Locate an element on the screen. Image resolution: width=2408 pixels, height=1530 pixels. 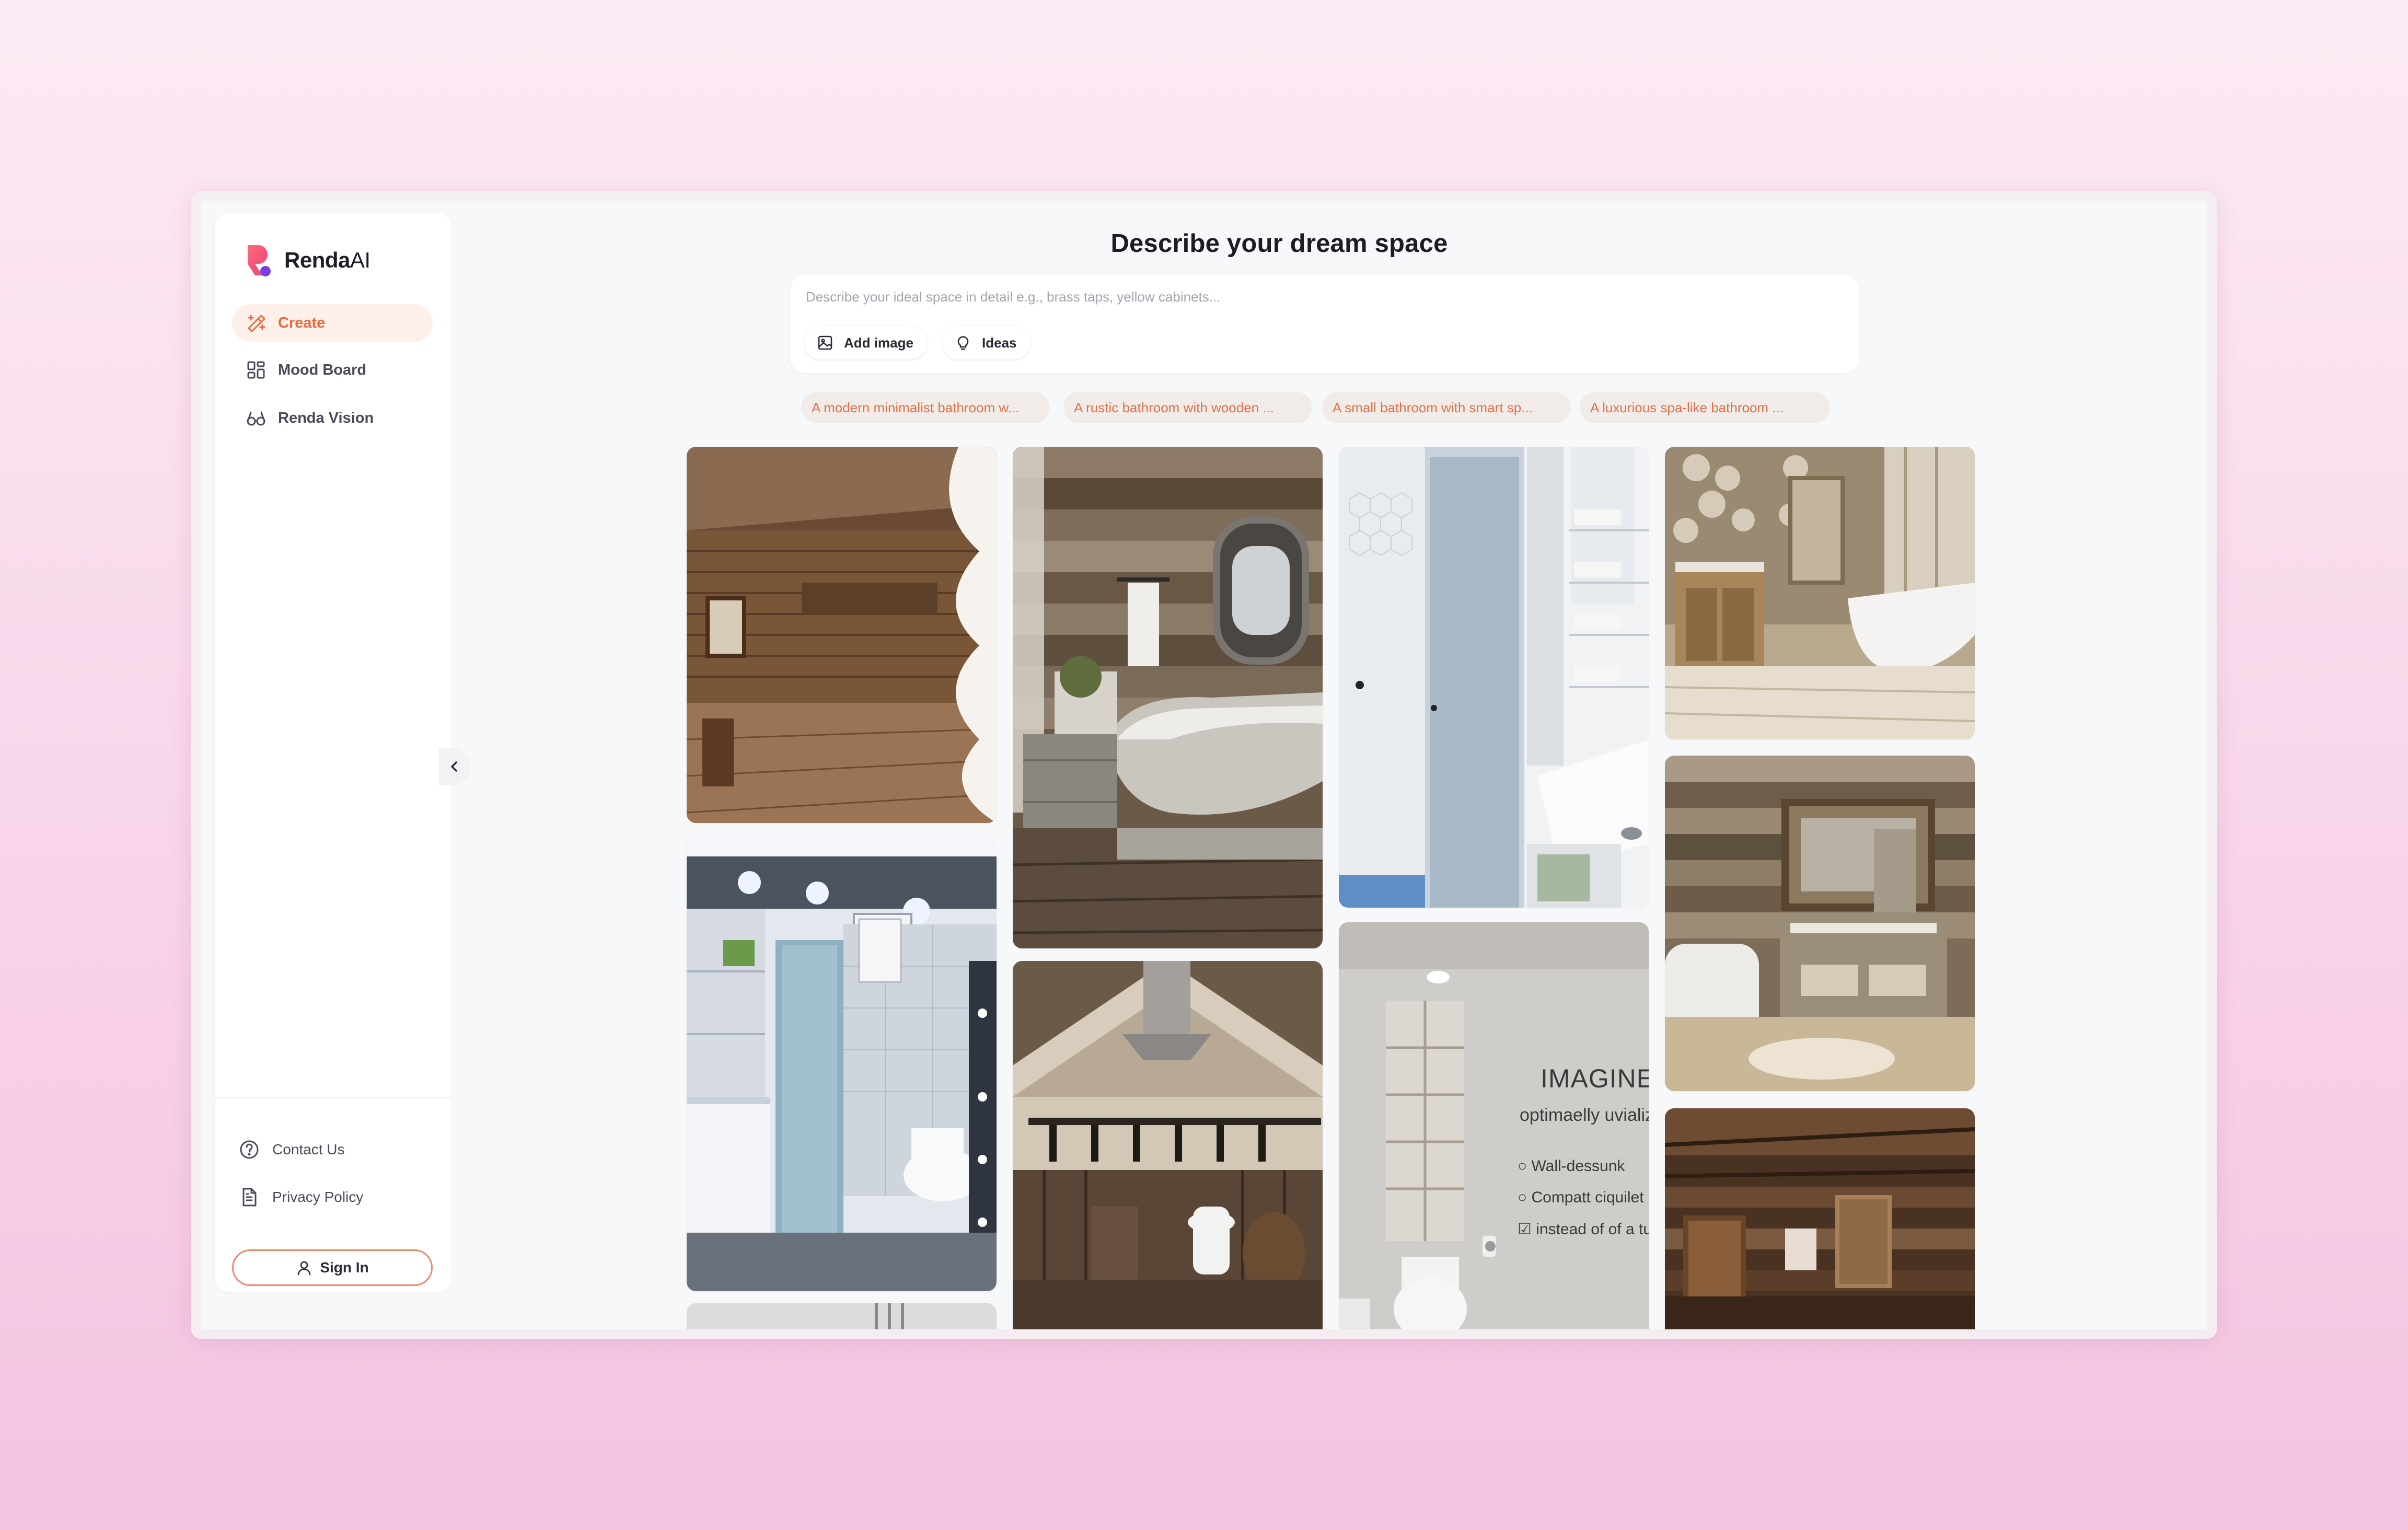
add-image-button: Add image is located at coordinates (865, 343).